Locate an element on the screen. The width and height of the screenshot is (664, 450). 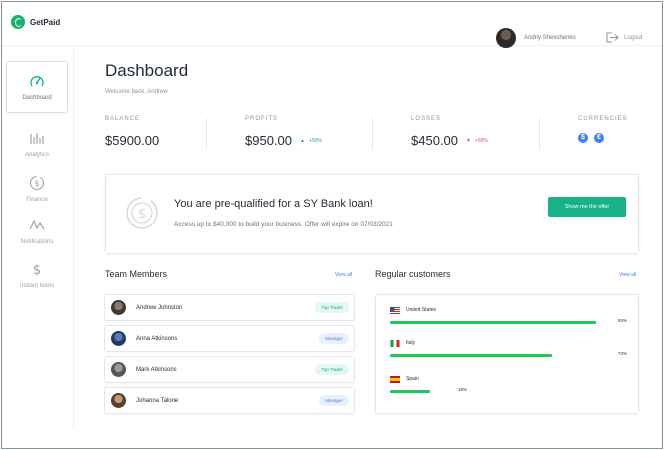
sidebar-item-label: Finance is located at coordinates (37, 200).